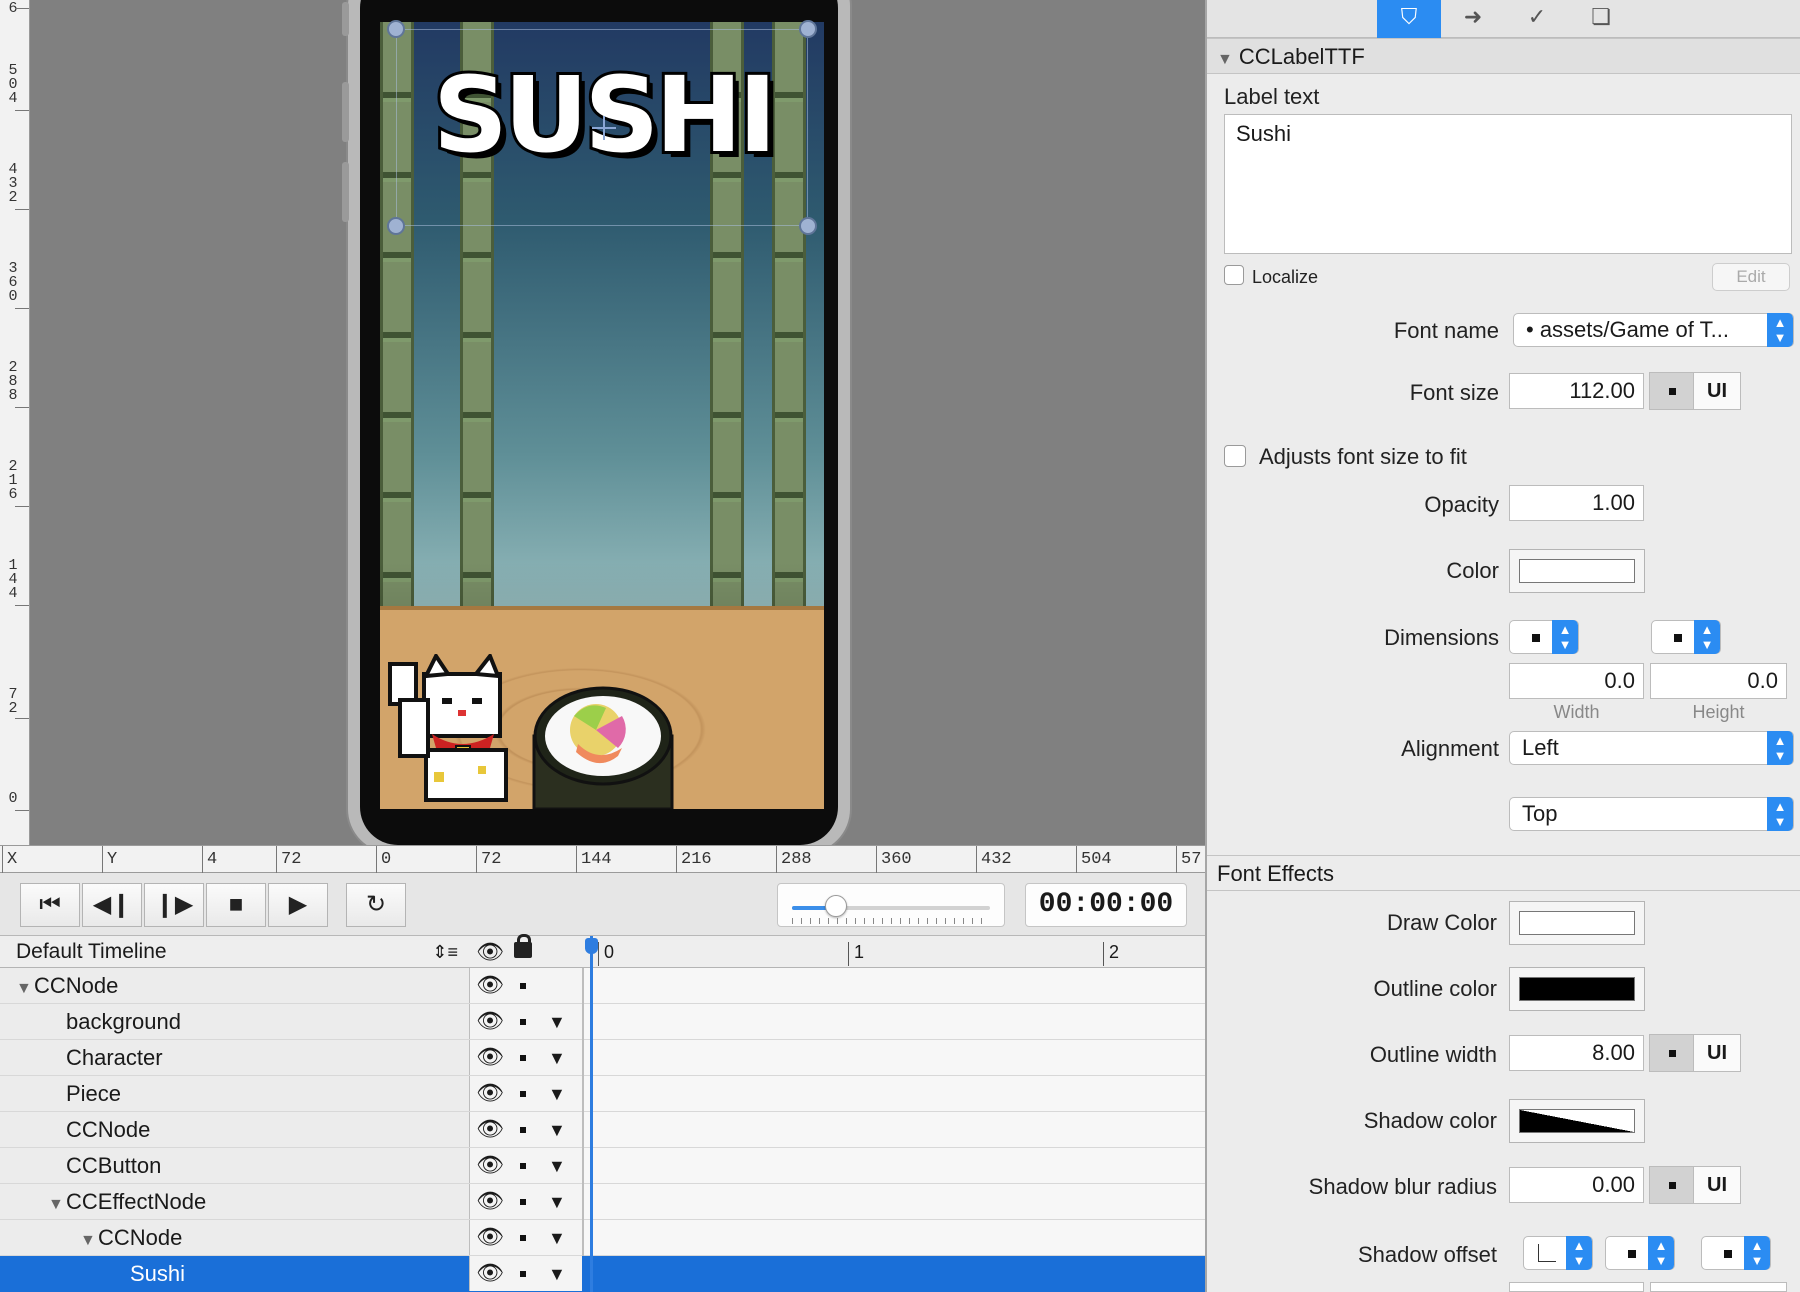 The width and height of the screenshot is (1800, 1292). I want to click on timeline-menu-icon: ⇕≡, so click(445, 952).